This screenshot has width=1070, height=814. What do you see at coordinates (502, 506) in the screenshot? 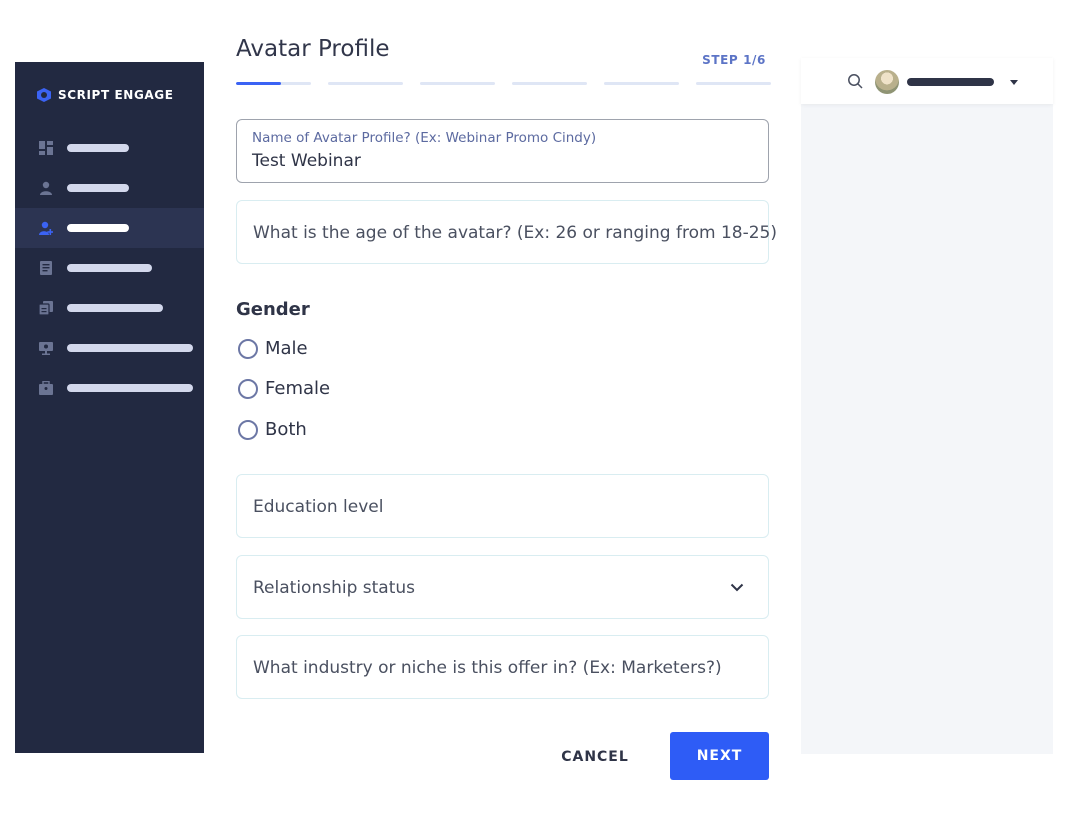
I see `education-field: Education level` at bounding box center [502, 506].